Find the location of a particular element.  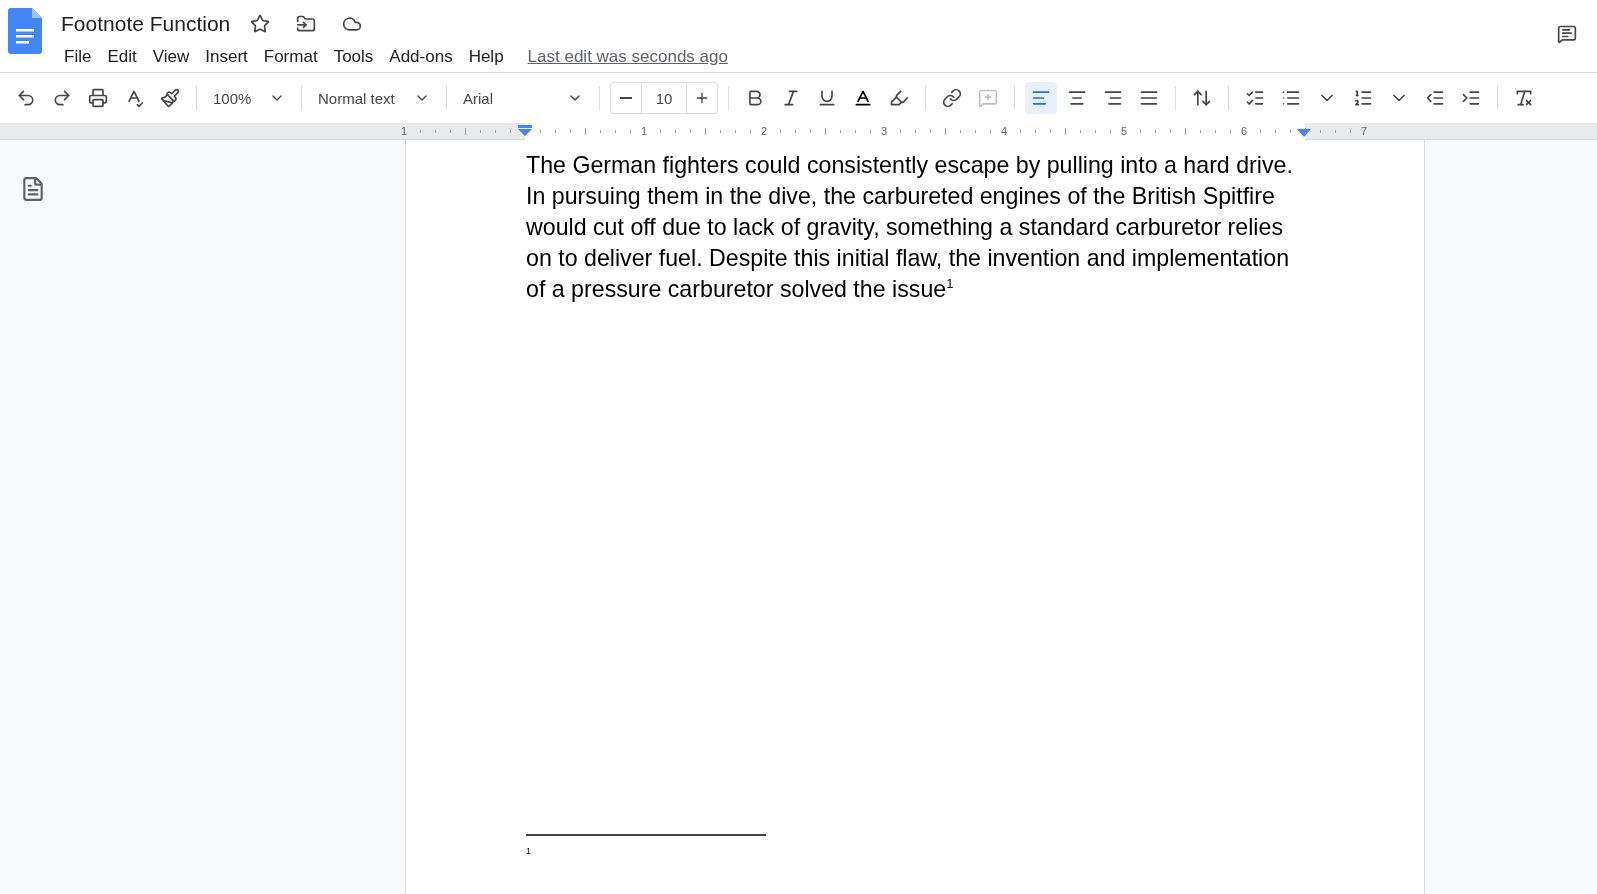

cloud-icon is located at coordinates (352, 24).